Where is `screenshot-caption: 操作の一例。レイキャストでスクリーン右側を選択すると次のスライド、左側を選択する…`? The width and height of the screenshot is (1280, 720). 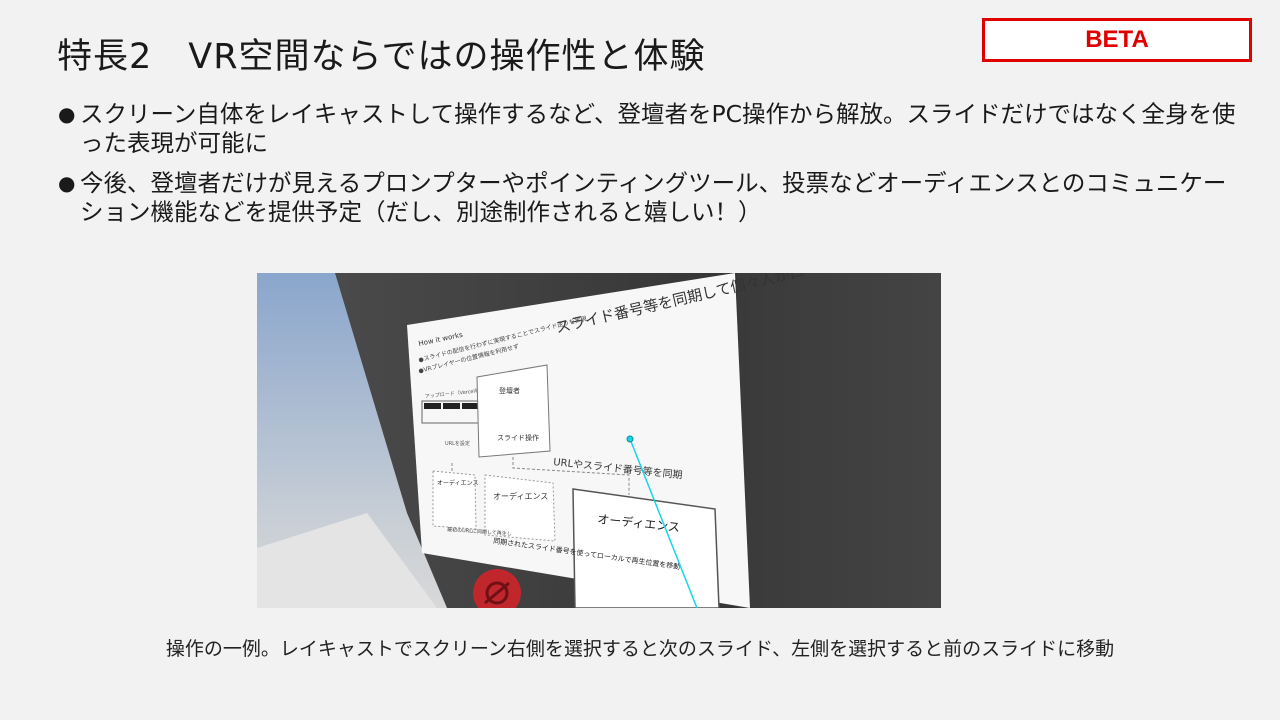
screenshot-caption: 操作の一例。レイキャストでスクリーン右側を選択すると次のスライド、左側を選択する… is located at coordinates (640, 649).